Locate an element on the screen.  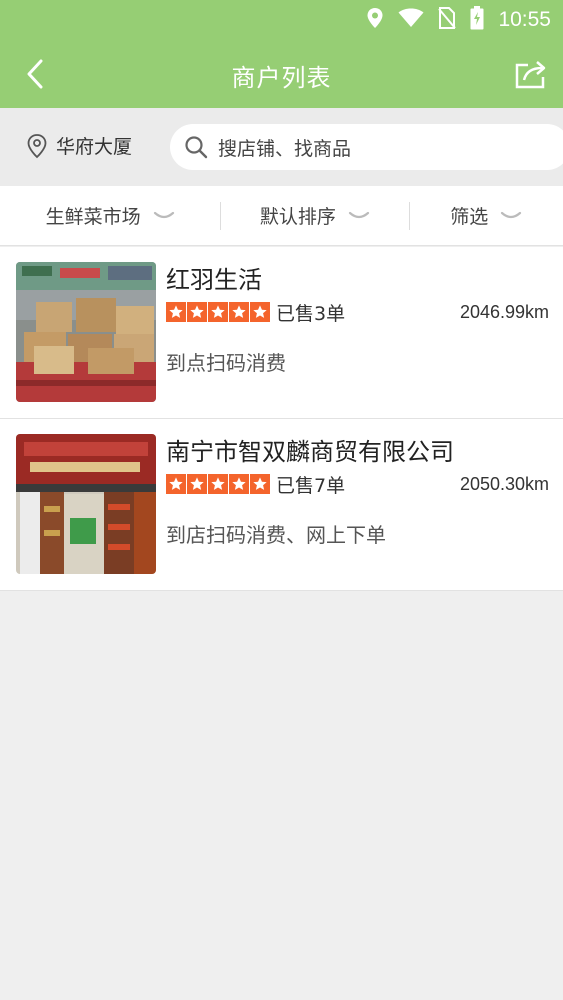
no-sim-icon is located at coordinates (447, 20).